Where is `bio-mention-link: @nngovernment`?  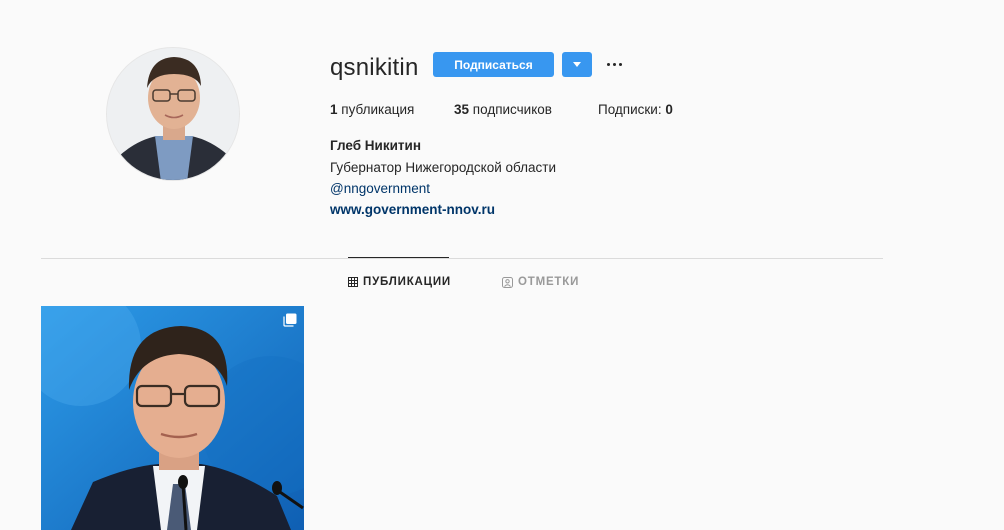
bio-mention-link: @nngovernment is located at coordinates (380, 188).